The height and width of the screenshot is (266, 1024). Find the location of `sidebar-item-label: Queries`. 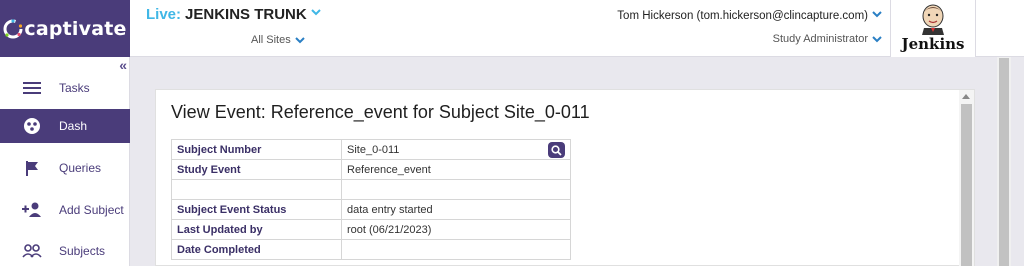

sidebar-item-label: Queries is located at coordinates (80, 168).